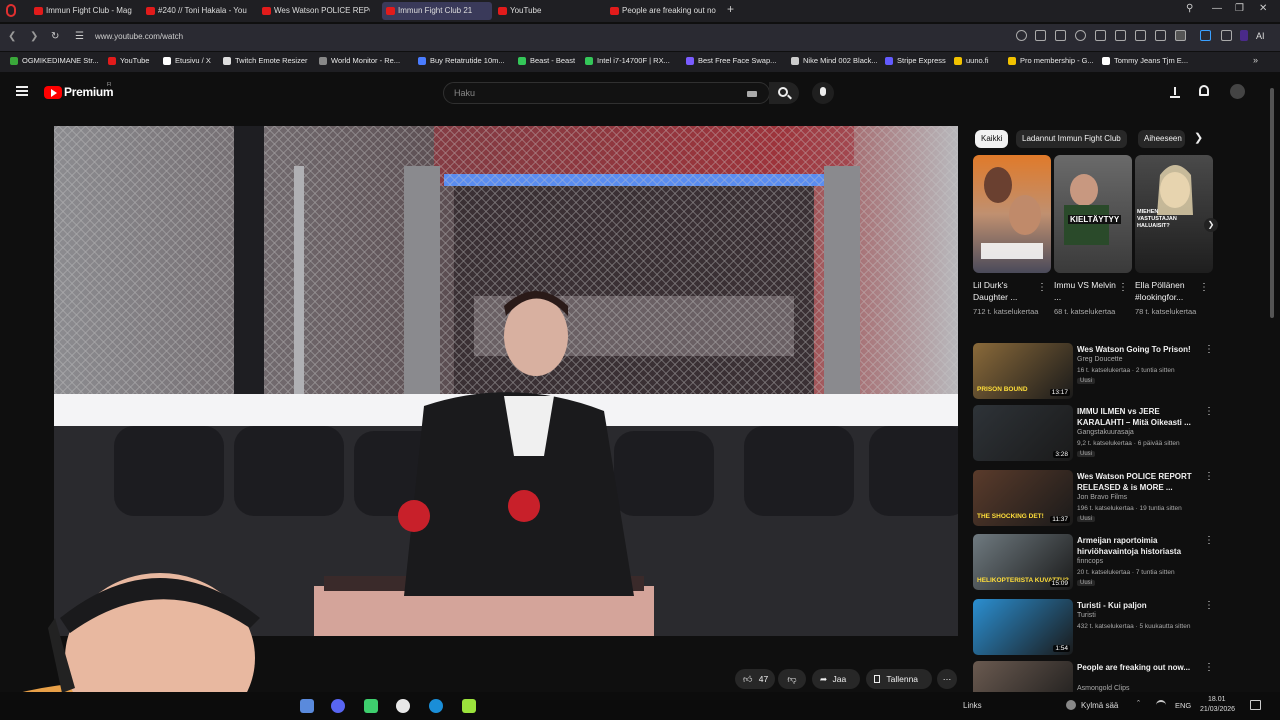  What do you see at coordinates (1260, 36) in the screenshot?
I see `ai-button: AI` at bounding box center [1260, 36].